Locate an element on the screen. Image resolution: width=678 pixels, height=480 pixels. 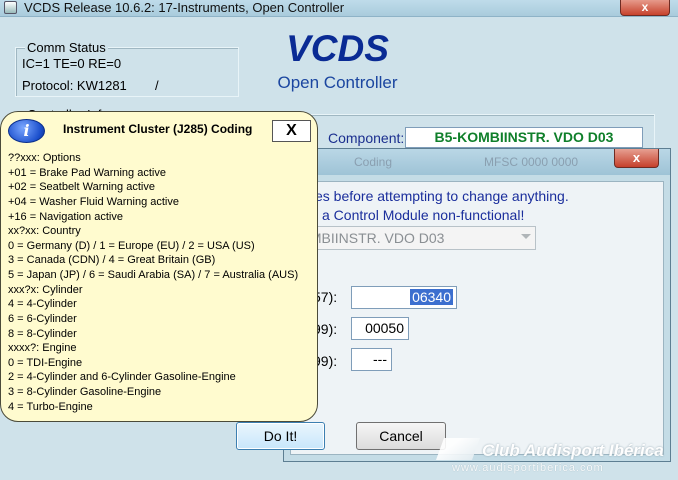
cancel-button: Cancel is located at coordinates (401, 436).